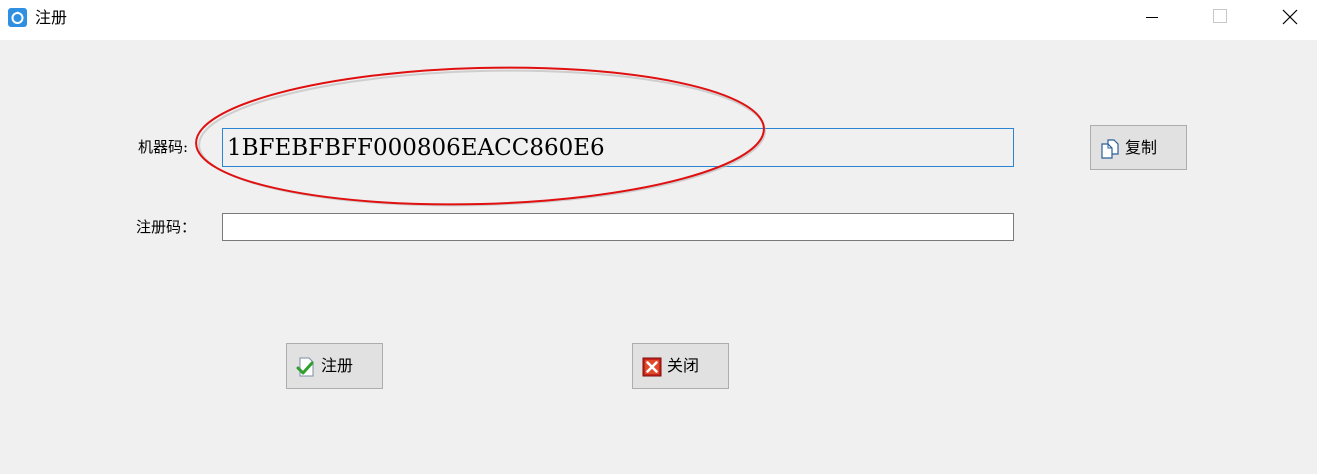 Image resolution: width=1317 pixels, height=474 pixels. What do you see at coordinates (337, 365) in the screenshot?
I see `register-button-label: 注册` at bounding box center [337, 365].